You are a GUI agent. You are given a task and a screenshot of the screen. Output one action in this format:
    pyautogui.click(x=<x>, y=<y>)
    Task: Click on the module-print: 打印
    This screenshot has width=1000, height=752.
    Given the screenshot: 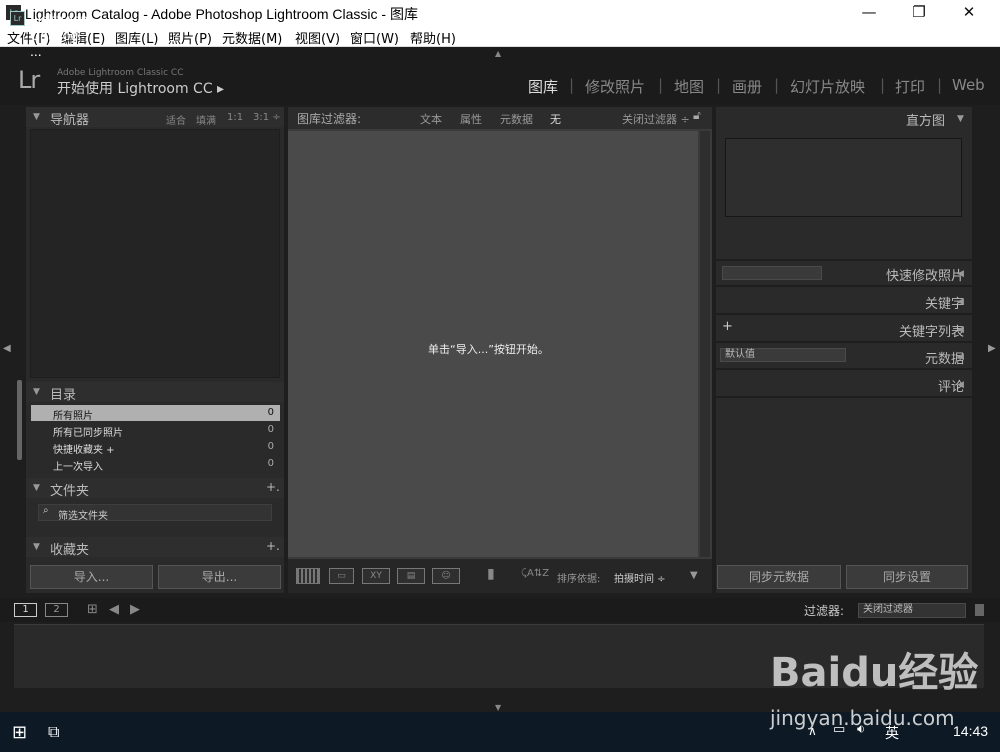 What is the action you would take?
    pyautogui.click(x=910, y=86)
    